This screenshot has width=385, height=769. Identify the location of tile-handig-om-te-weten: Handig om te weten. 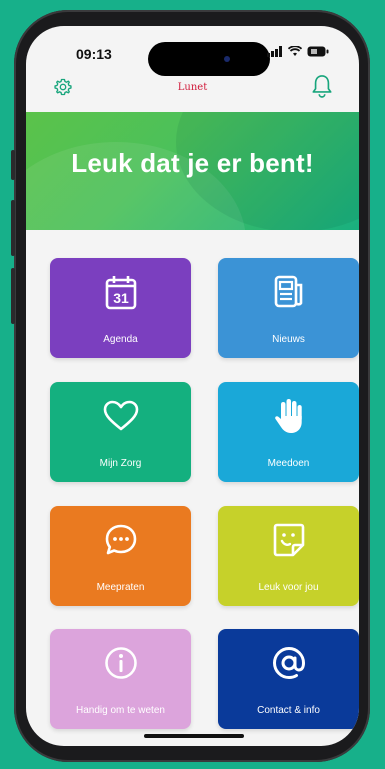
(120, 679).